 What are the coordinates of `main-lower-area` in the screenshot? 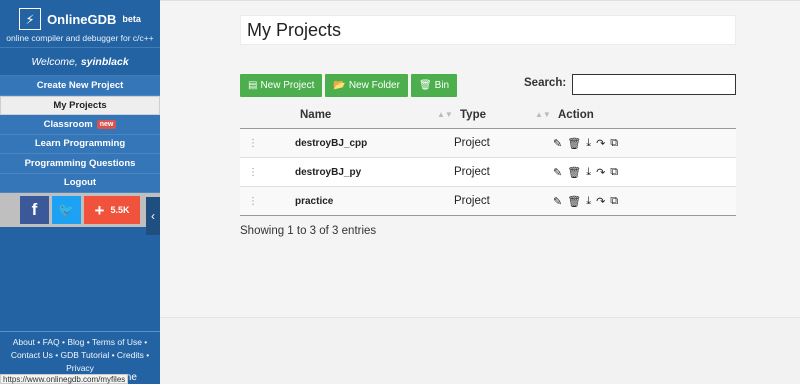 It's located at (480, 351).